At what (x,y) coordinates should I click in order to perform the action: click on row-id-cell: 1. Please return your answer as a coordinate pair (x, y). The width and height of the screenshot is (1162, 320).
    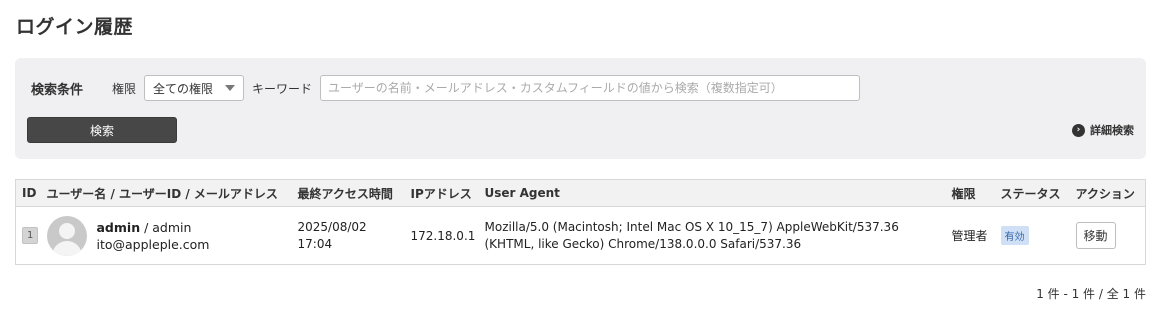
    Looking at the image, I should click on (28, 236).